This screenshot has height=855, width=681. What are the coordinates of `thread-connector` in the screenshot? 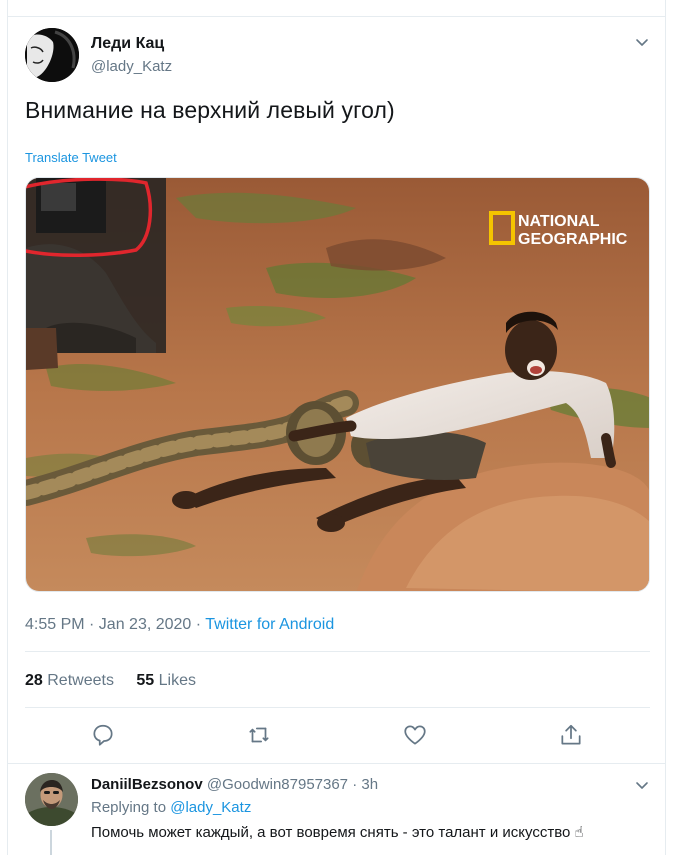 It's located at (51, 842).